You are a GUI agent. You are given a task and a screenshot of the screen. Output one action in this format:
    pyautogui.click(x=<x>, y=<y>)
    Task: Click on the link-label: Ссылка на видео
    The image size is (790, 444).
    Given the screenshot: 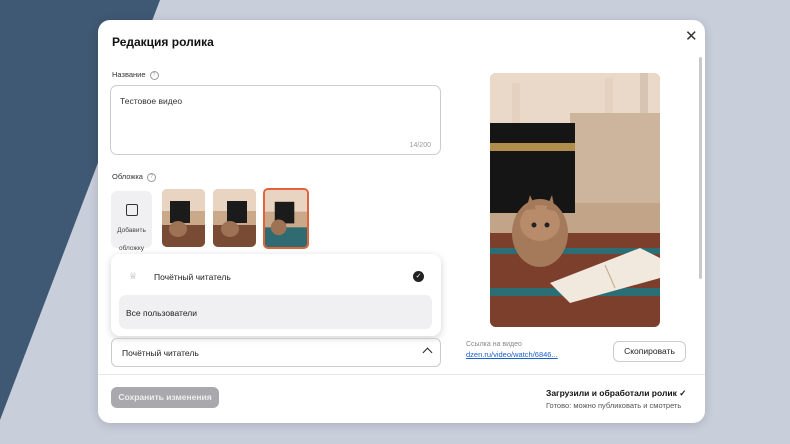 What is the action you would take?
    pyautogui.click(x=494, y=344)
    